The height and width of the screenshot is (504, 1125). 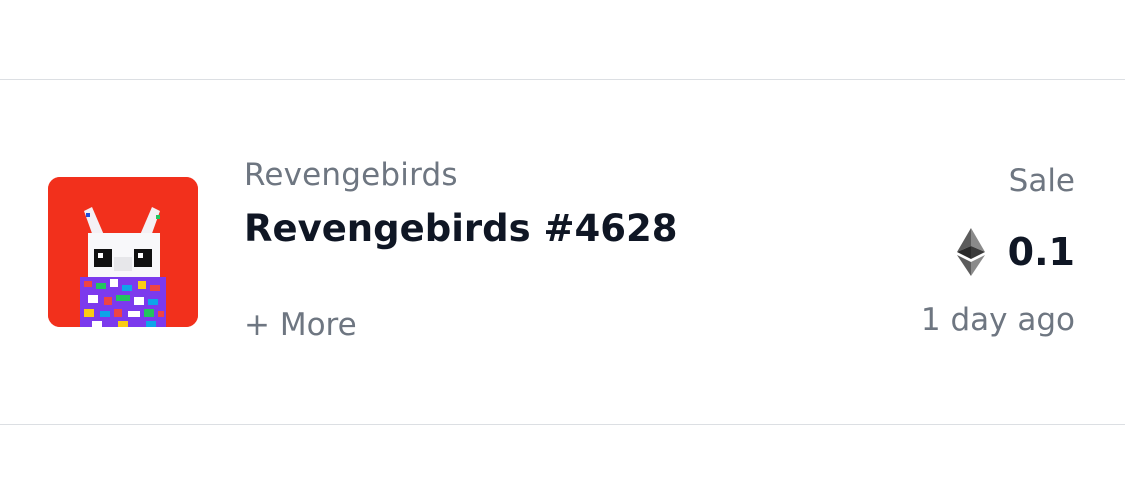 I want to click on timestamp: 1 day ago, so click(x=998, y=320).